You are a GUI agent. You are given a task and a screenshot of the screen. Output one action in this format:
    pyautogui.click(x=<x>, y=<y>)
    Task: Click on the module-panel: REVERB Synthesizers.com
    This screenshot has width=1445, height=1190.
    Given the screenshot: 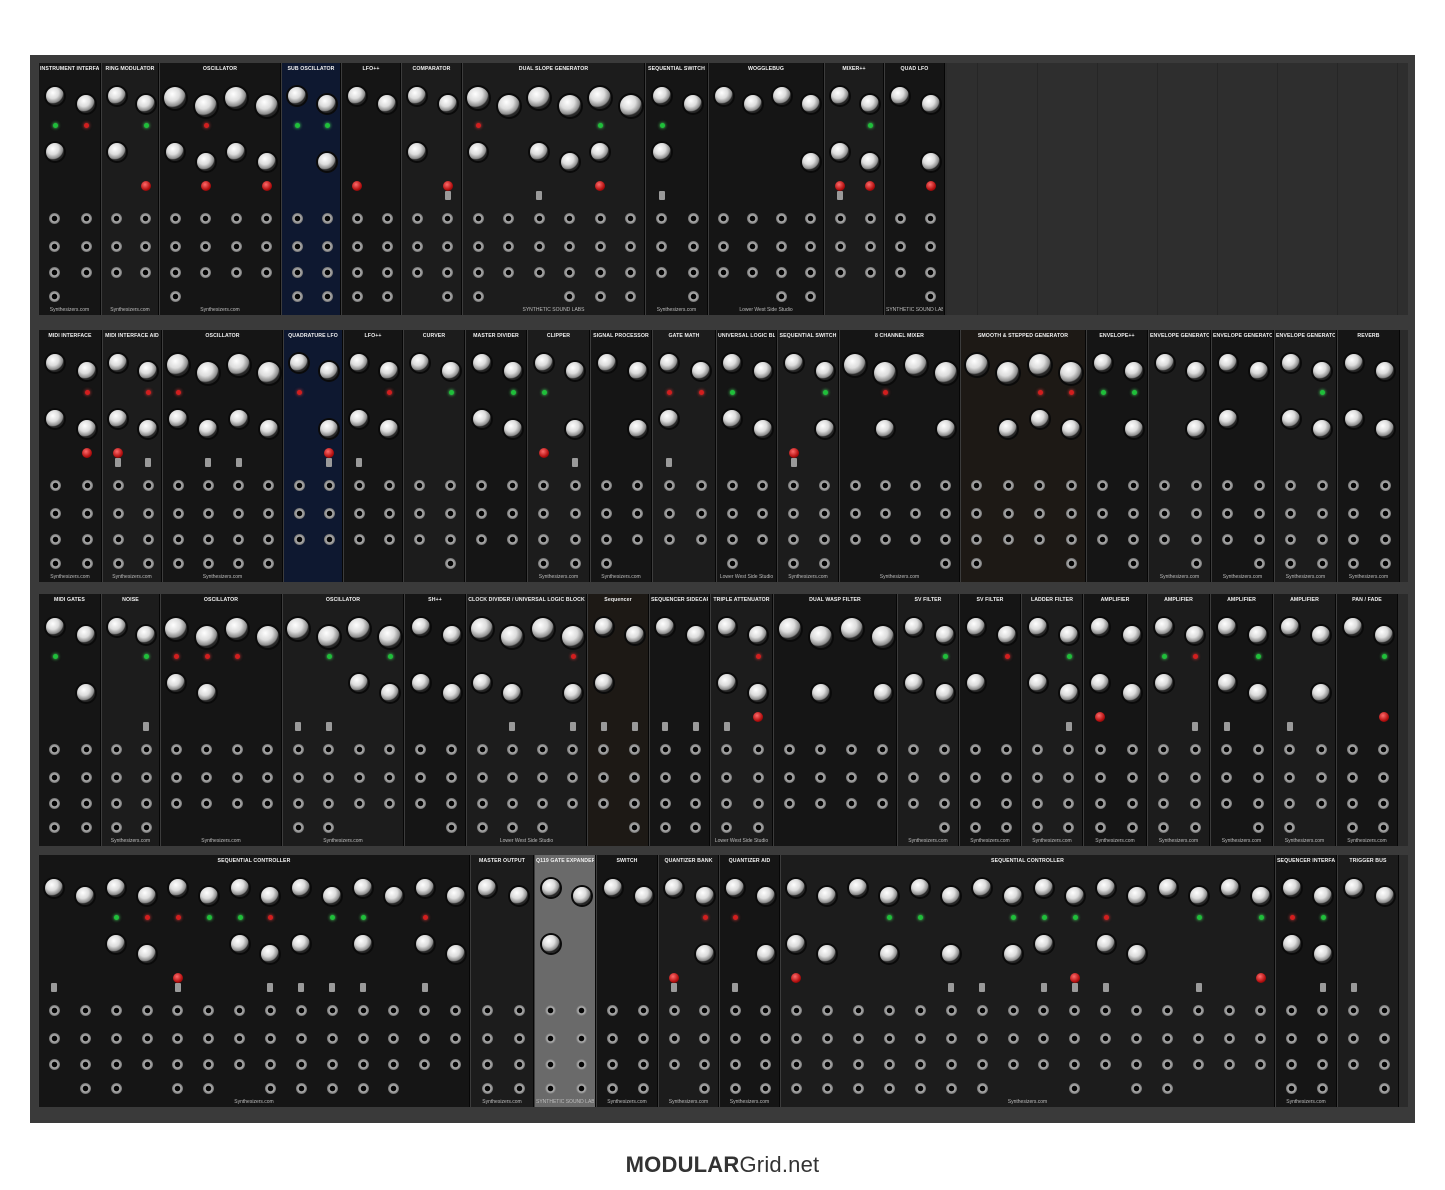 What is the action you would take?
    pyautogui.click(x=1368, y=456)
    